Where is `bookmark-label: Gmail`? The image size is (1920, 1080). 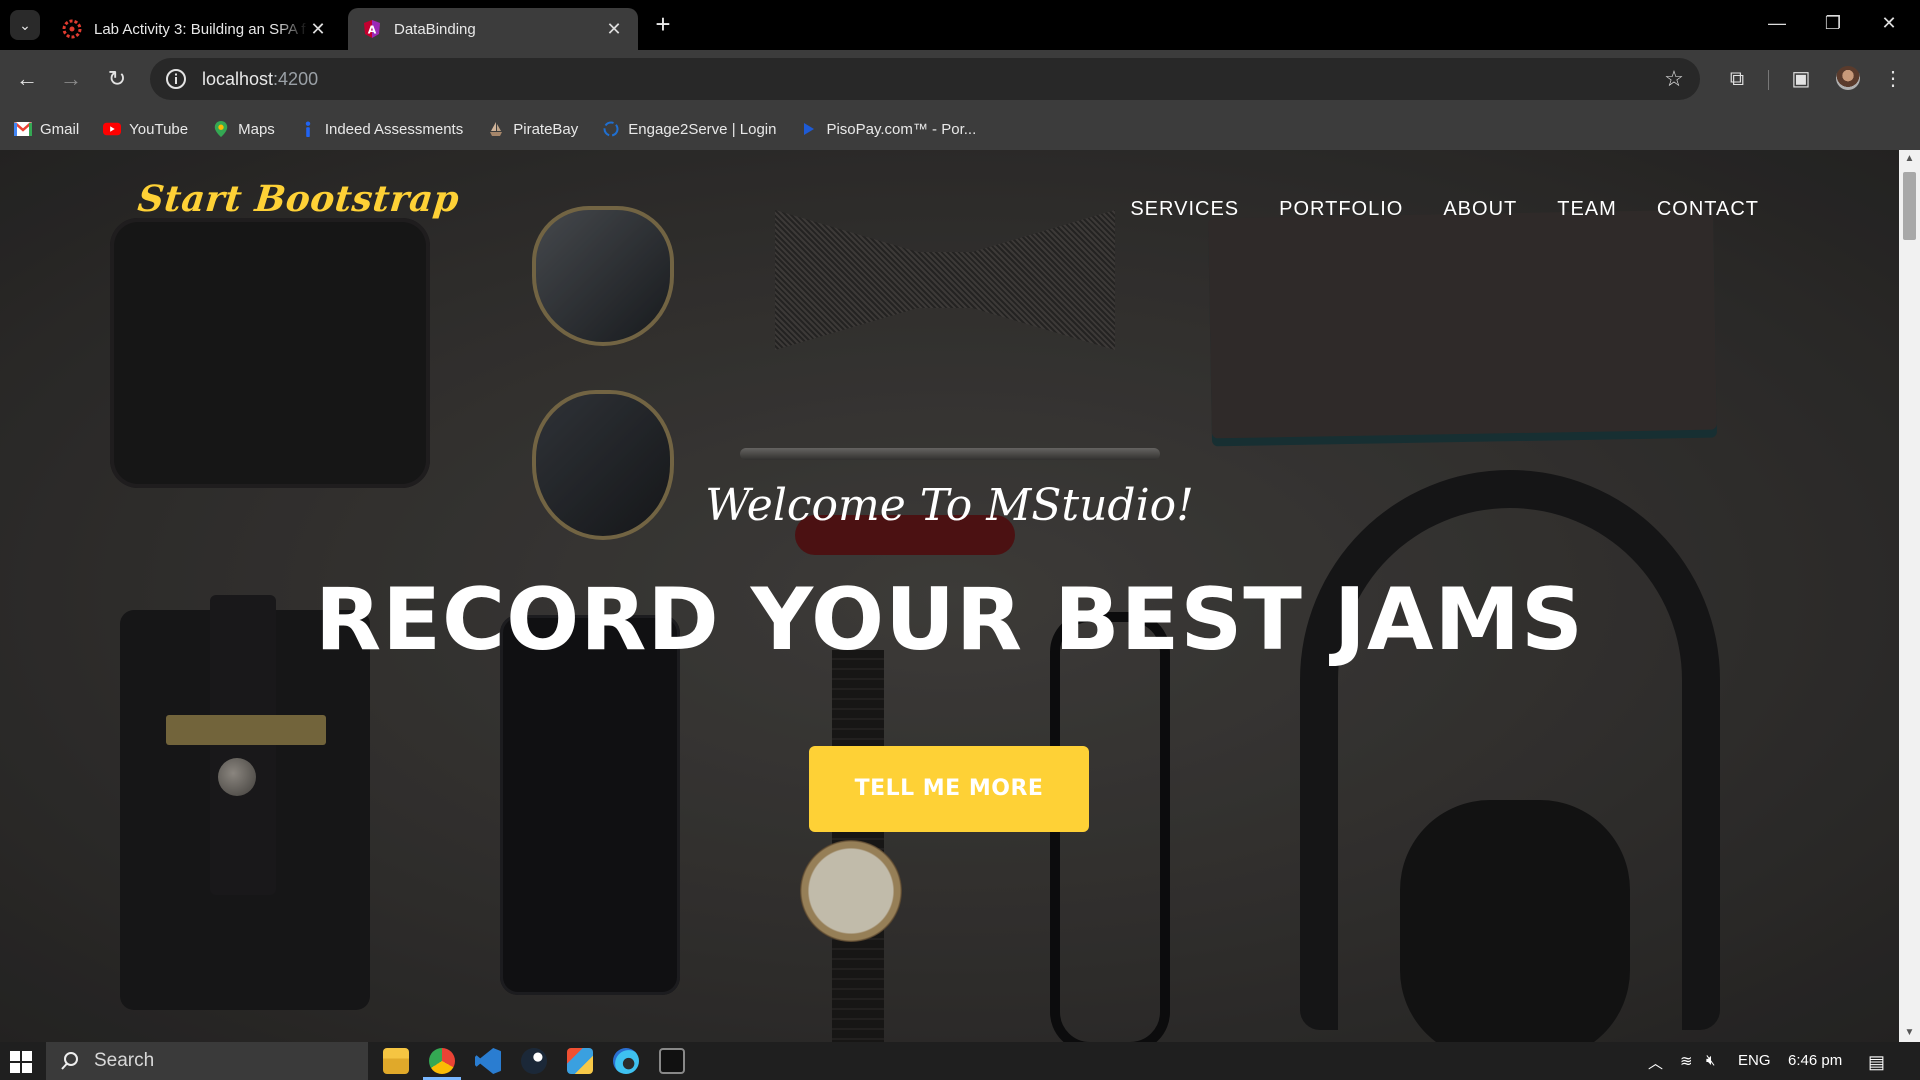
bookmark-label: Gmail is located at coordinates (60, 129).